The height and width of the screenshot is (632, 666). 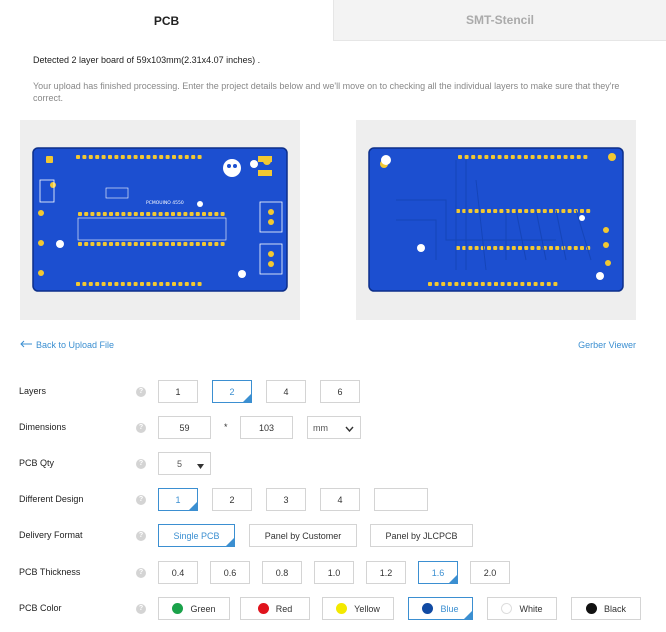 I want to click on layers-row: Layers ? 1 2 4 6, so click(x=333, y=392).